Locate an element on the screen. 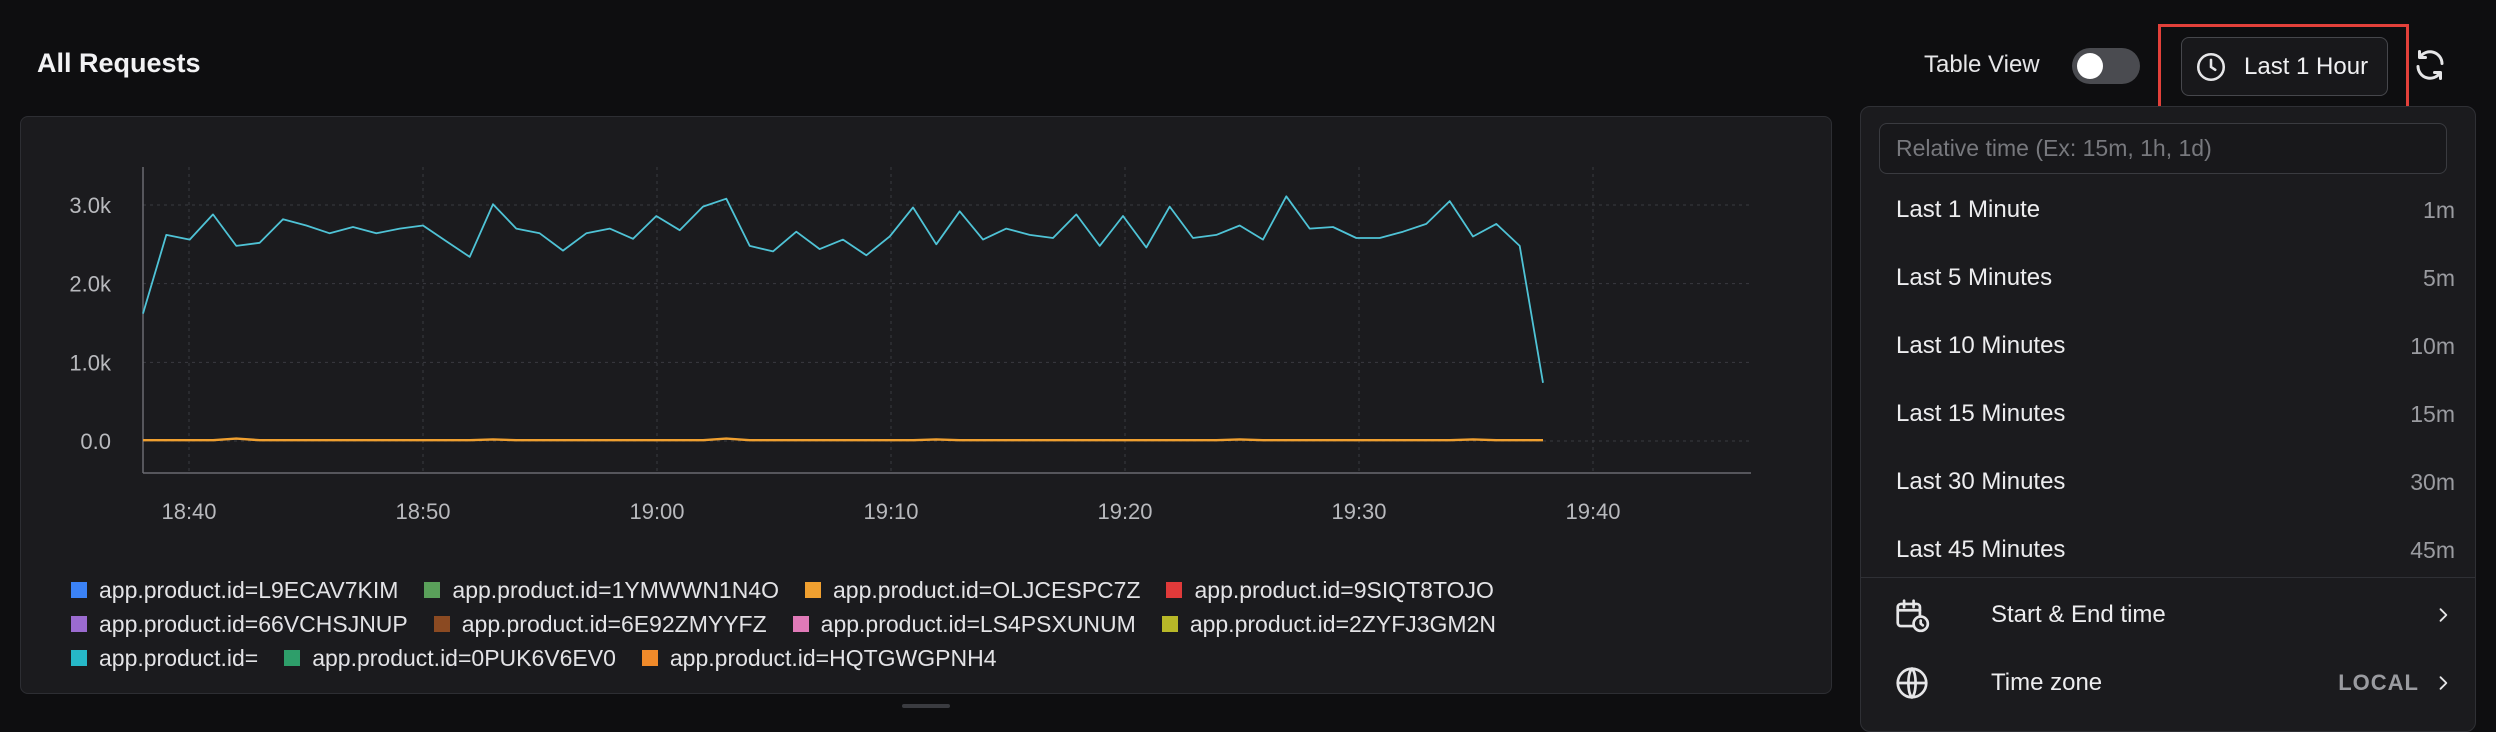 Image resolution: width=2496 pixels, height=732 pixels. legend-item: app.product.id=66VCHSJNUP is located at coordinates (239, 624).